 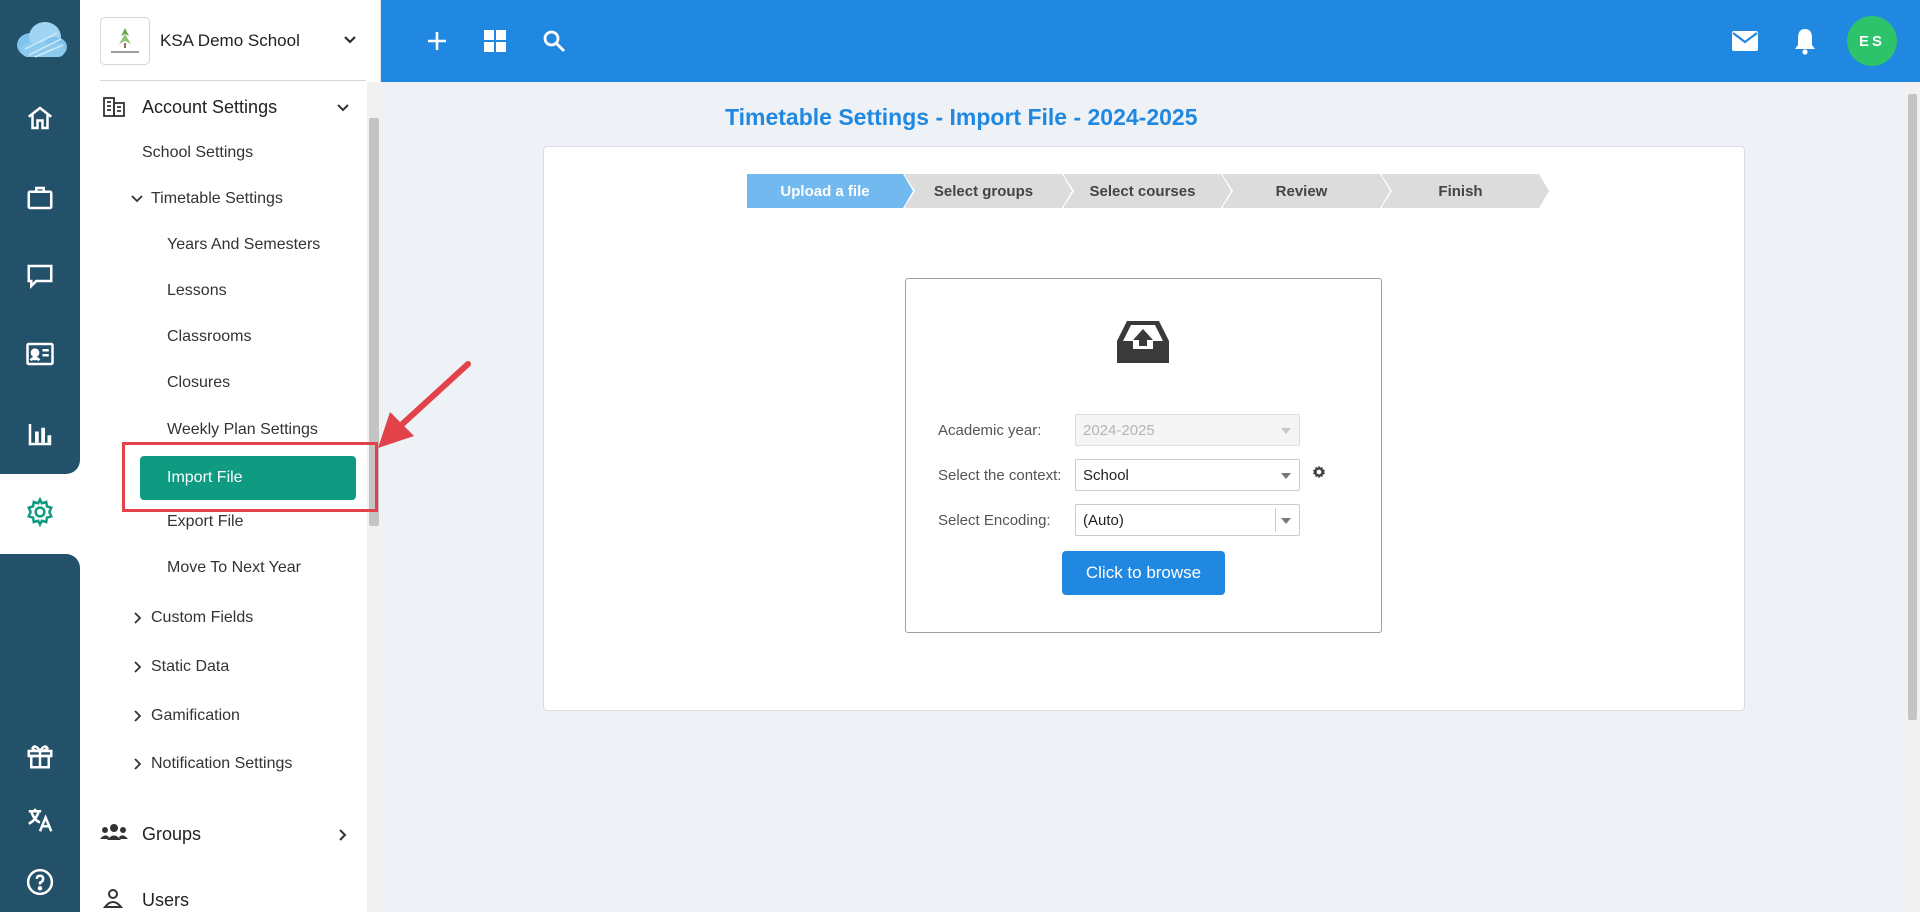 What do you see at coordinates (233, 80) in the screenshot?
I see `sidebar-divider` at bounding box center [233, 80].